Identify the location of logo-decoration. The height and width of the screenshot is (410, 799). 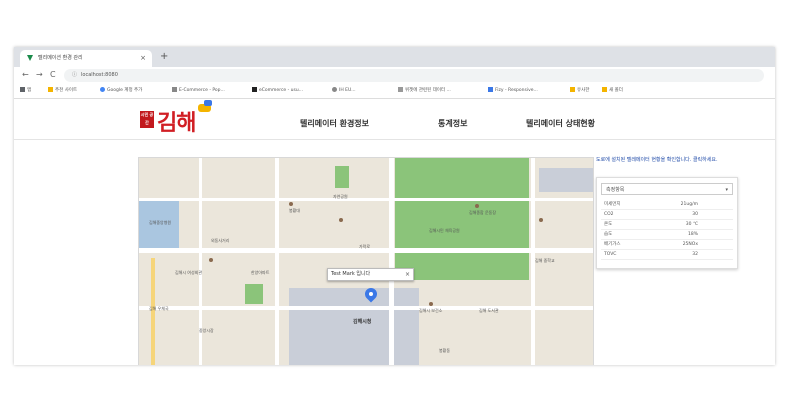
(208, 103).